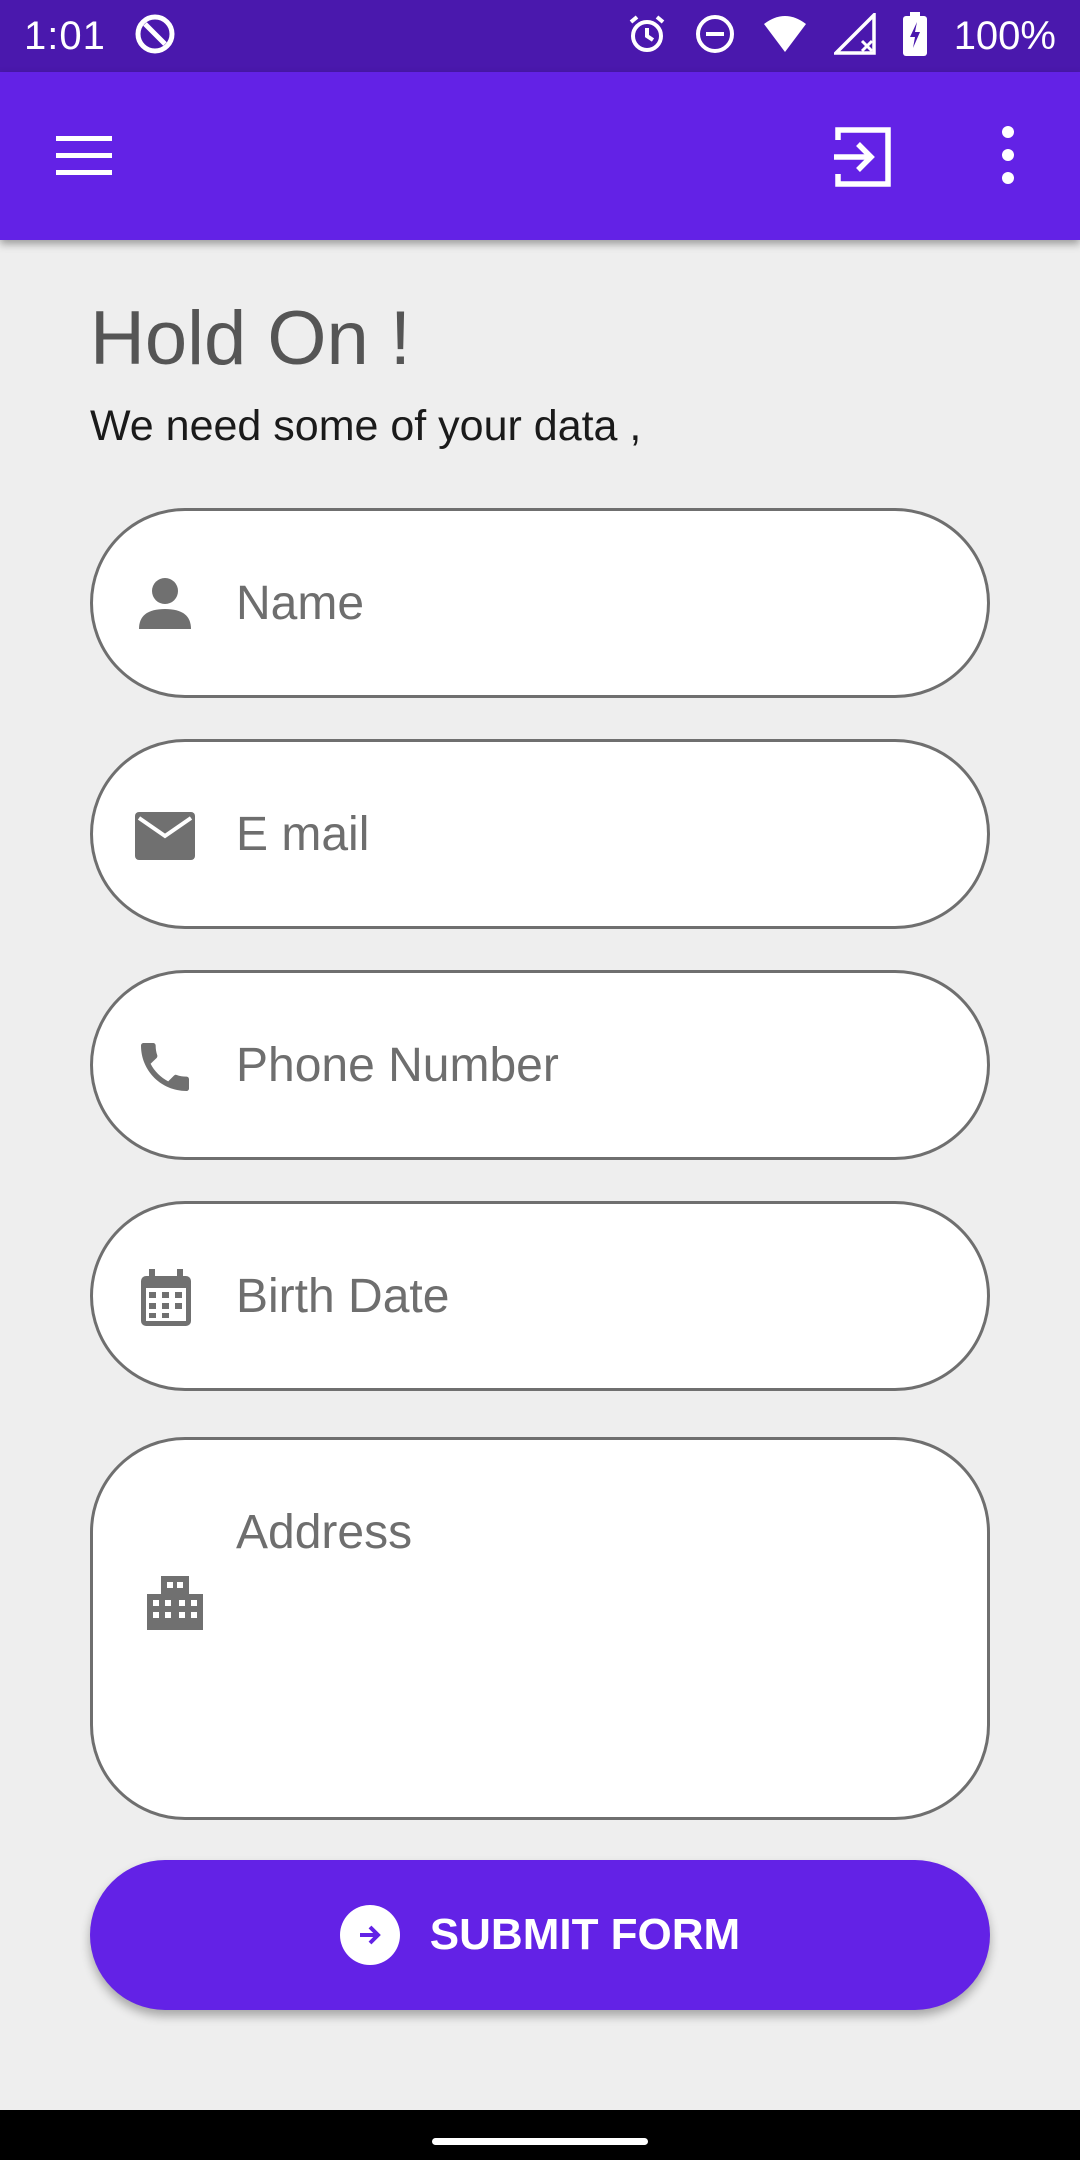  What do you see at coordinates (863, 157) in the screenshot?
I see `exit-icon` at bounding box center [863, 157].